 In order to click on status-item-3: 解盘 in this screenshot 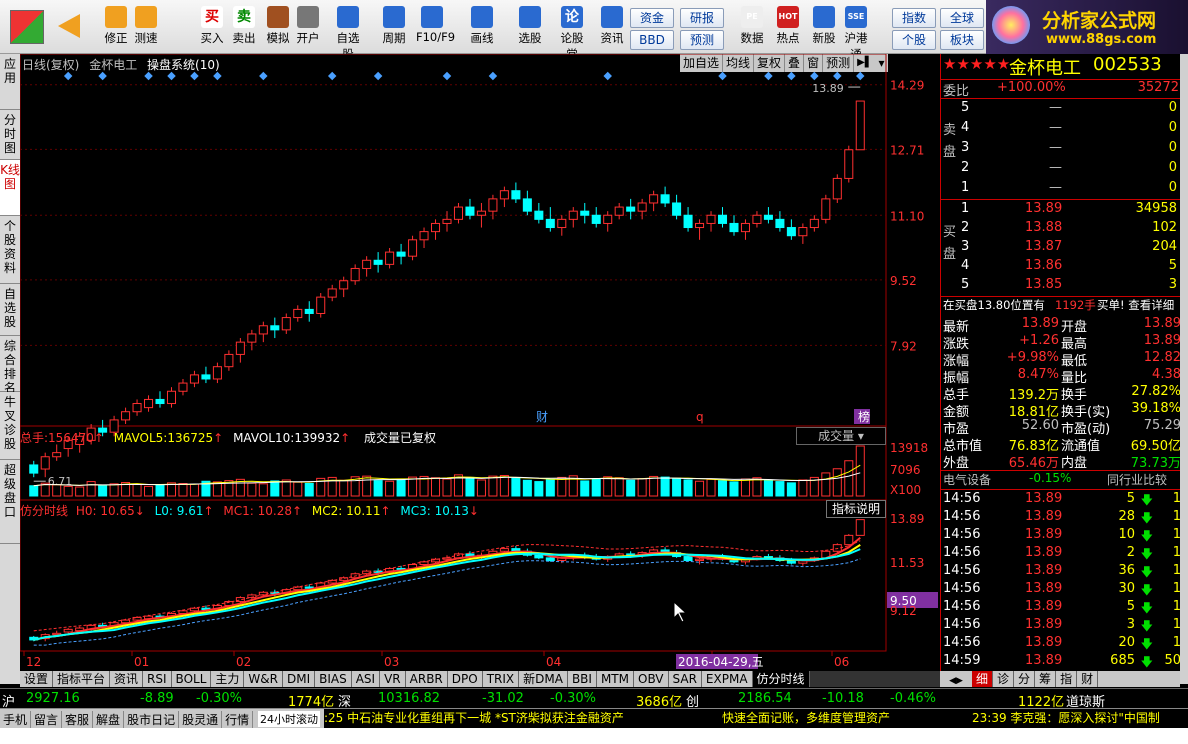, I will do `click(109, 719)`.